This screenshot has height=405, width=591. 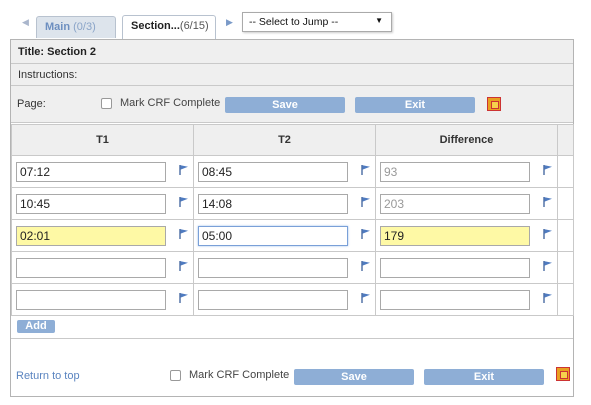 What do you see at coordinates (455, 171) in the screenshot?
I see `difference-input: 93` at bounding box center [455, 171].